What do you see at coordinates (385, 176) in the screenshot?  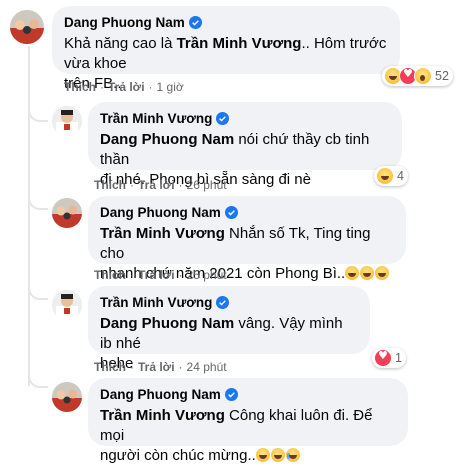 I see `haha-icon` at bounding box center [385, 176].